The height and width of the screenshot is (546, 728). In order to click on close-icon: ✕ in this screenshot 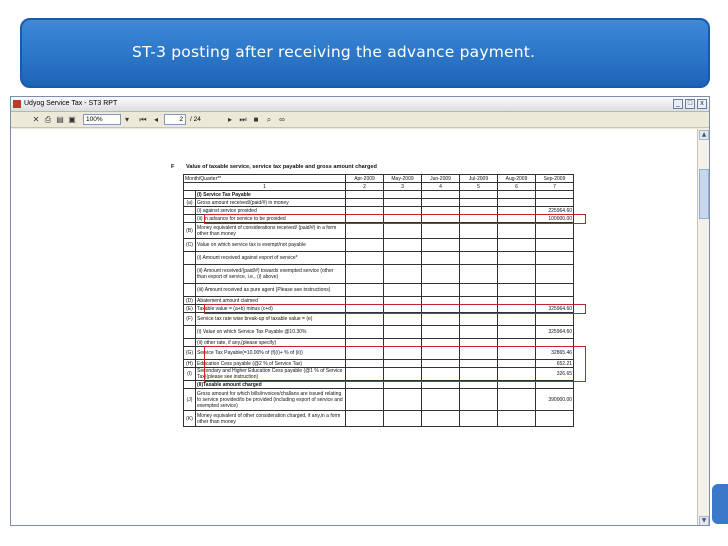, I will do `click(36, 120)`.